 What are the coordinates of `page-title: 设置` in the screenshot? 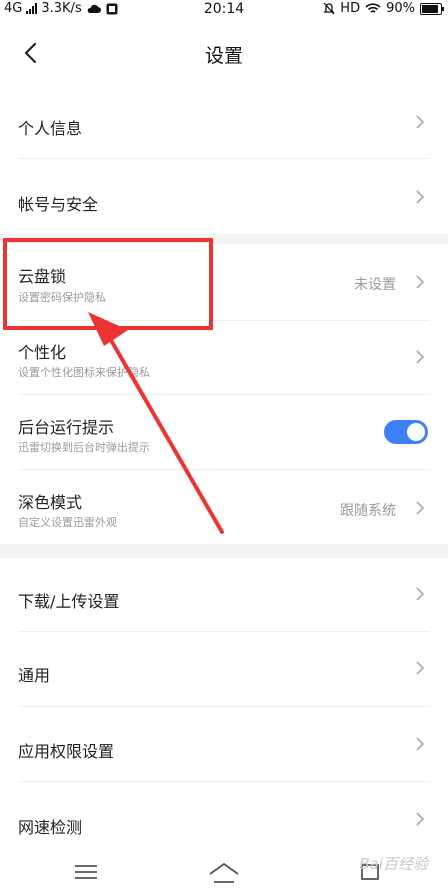 It's located at (223, 56).